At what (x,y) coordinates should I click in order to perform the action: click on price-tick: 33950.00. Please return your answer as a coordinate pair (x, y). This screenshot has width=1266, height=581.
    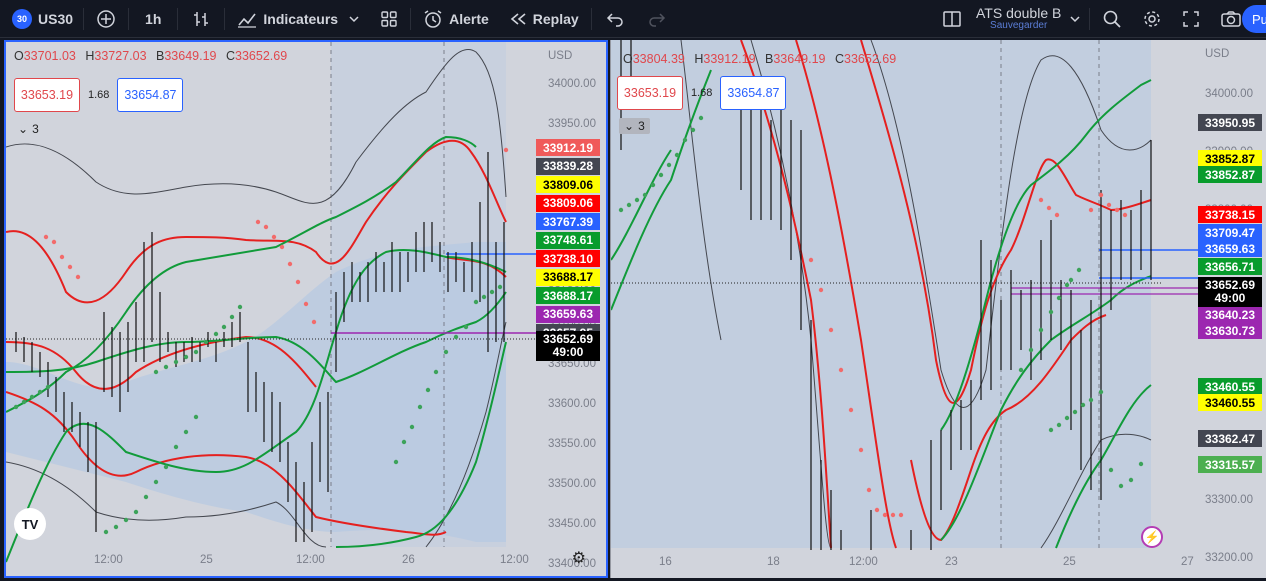
    Looking at the image, I should click on (572, 124).